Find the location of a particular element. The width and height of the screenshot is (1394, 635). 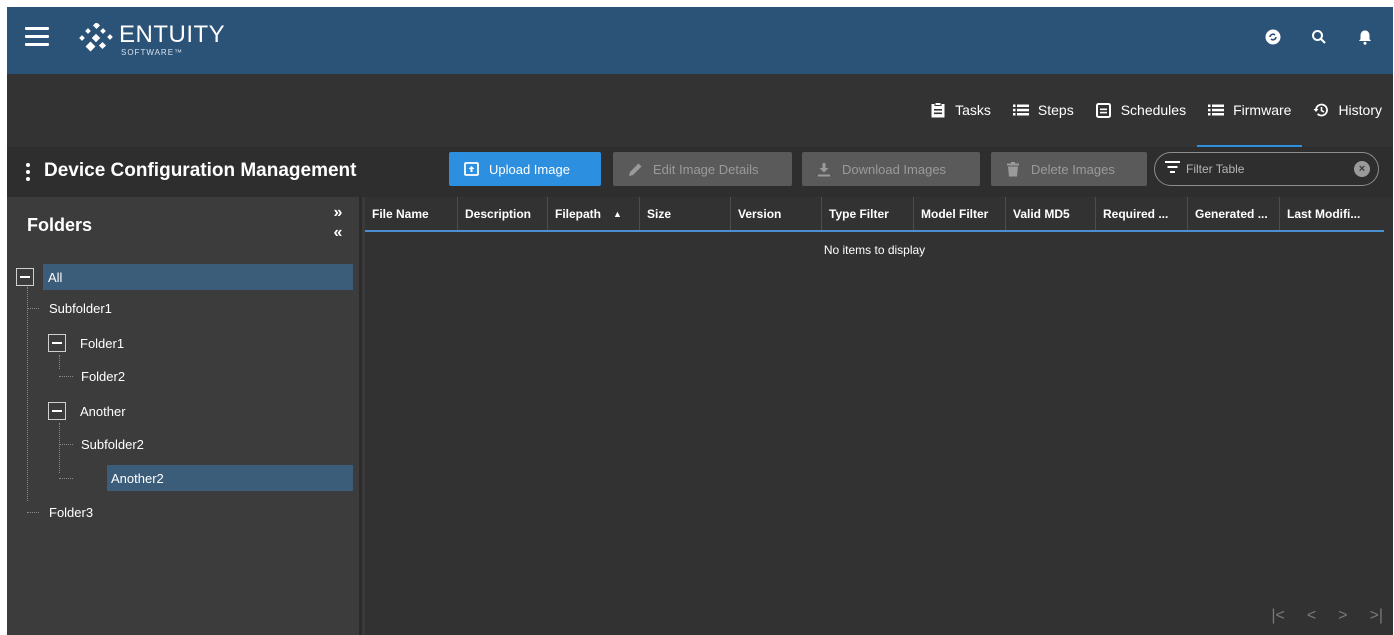

upload-image-label: Upload Image is located at coordinates (529, 169).